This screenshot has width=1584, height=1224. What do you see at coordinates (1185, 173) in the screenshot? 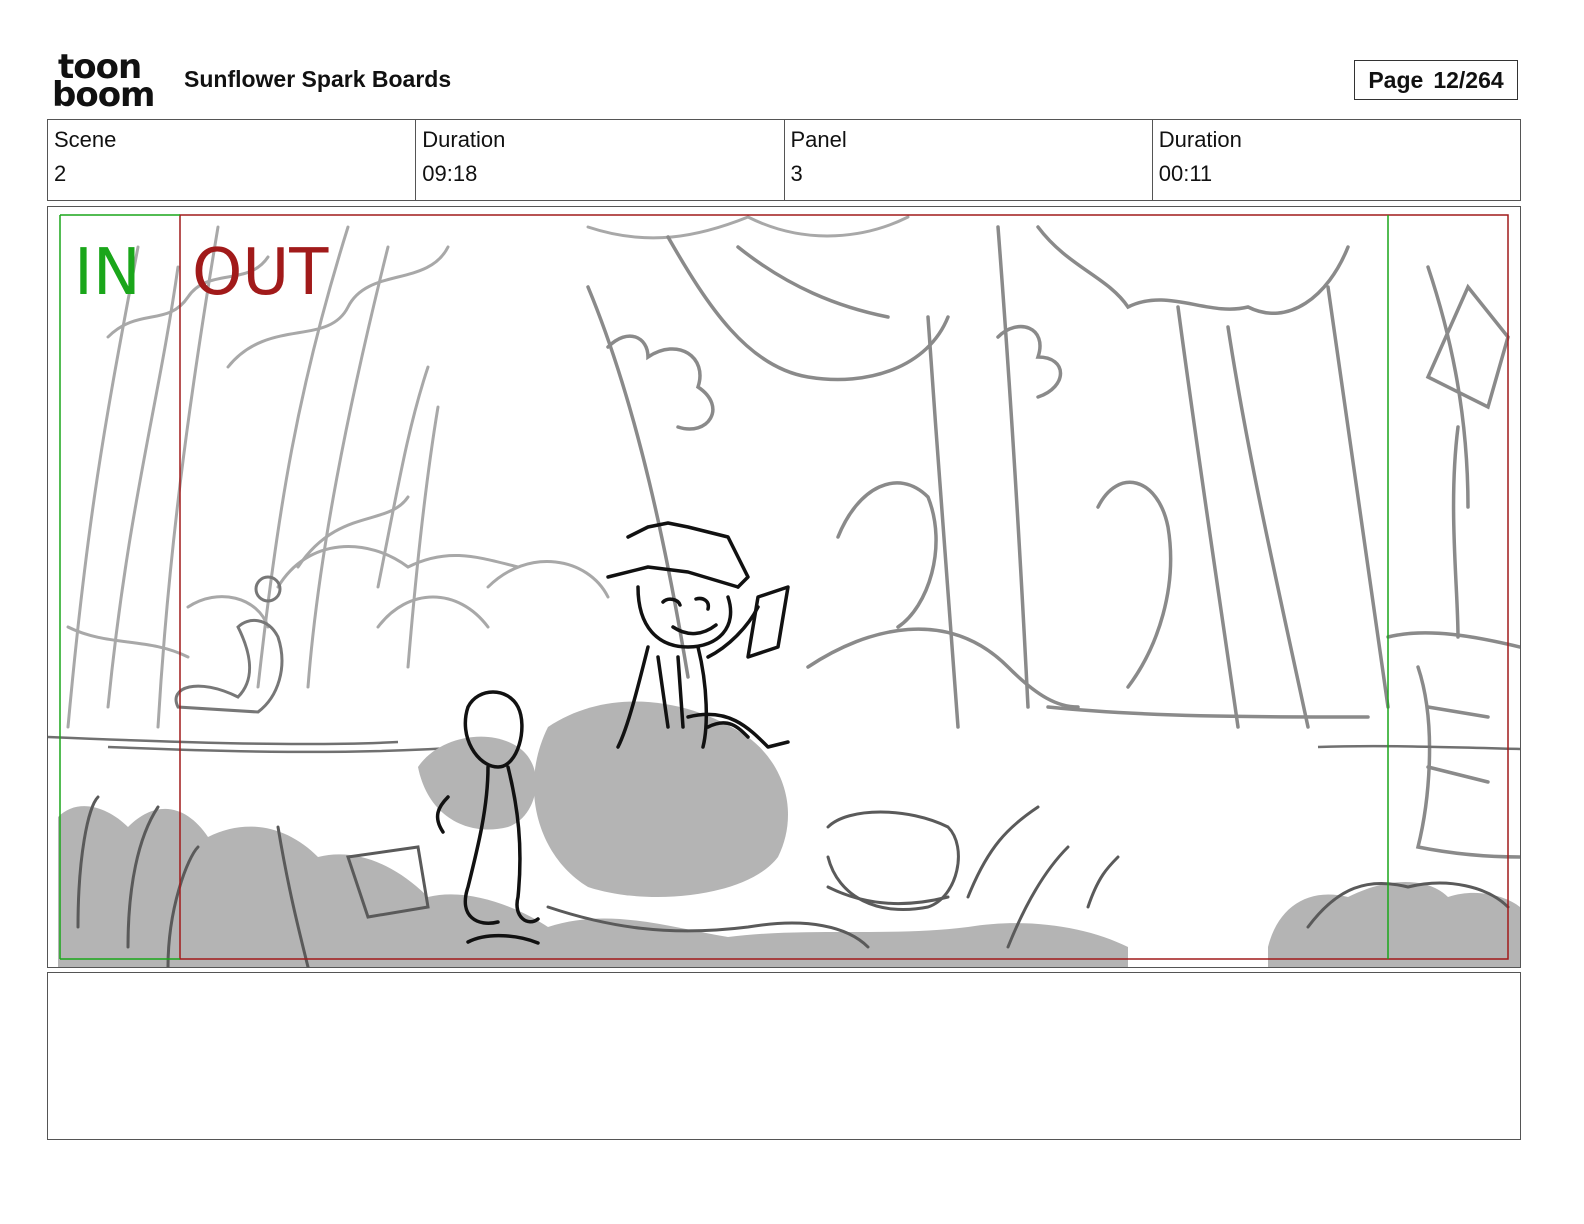
I see `panel-duration-value: 00:11` at bounding box center [1185, 173].